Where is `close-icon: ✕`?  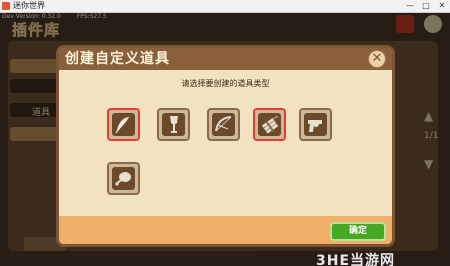
close-icon: ✕ is located at coordinates (377, 59).